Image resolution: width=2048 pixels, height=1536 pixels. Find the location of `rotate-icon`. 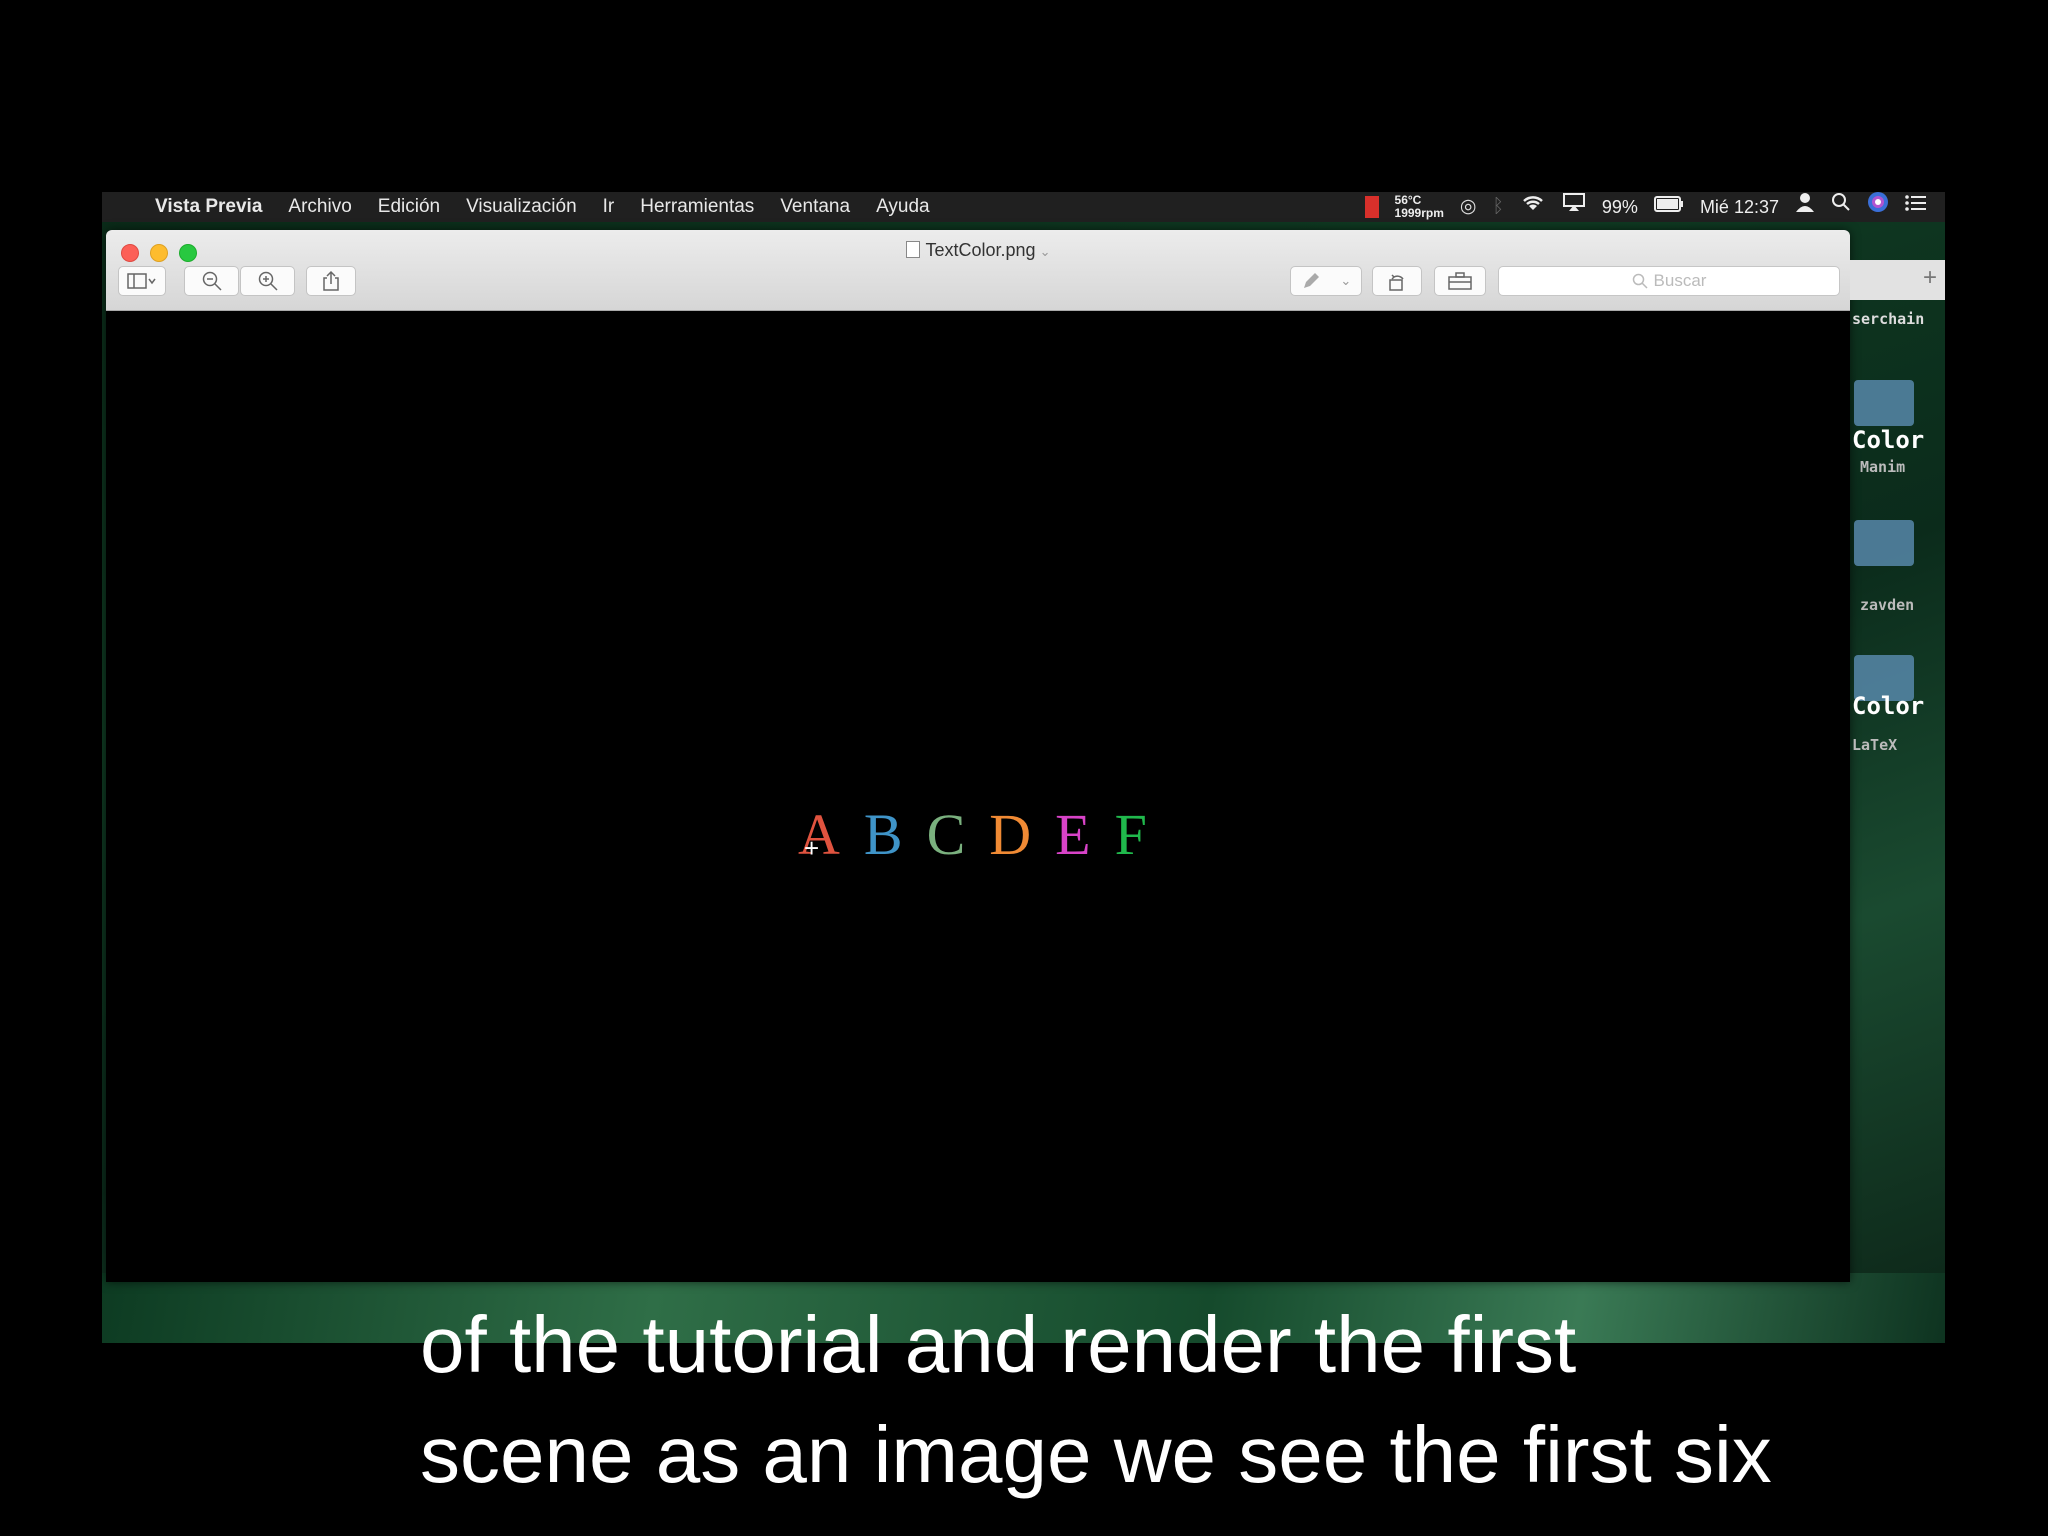

rotate-icon is located at coordinates (1396, 282).